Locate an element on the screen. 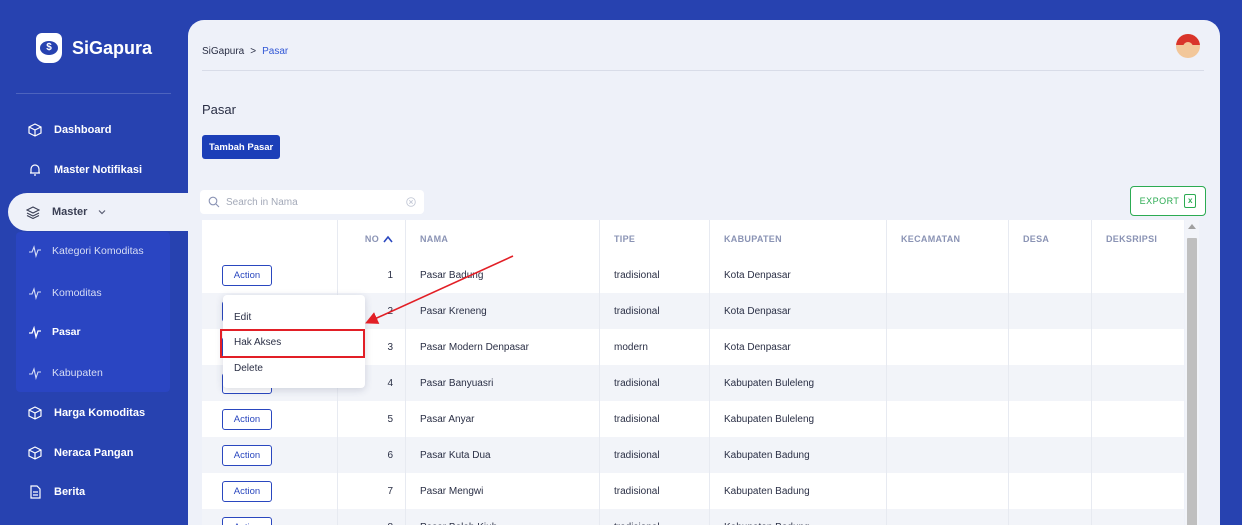 Image resolution: width=1242 pixels, height=525 pixels. sidebar-item-neraca-pangan: Neraca Pangan is located at coordinates (96, 453).